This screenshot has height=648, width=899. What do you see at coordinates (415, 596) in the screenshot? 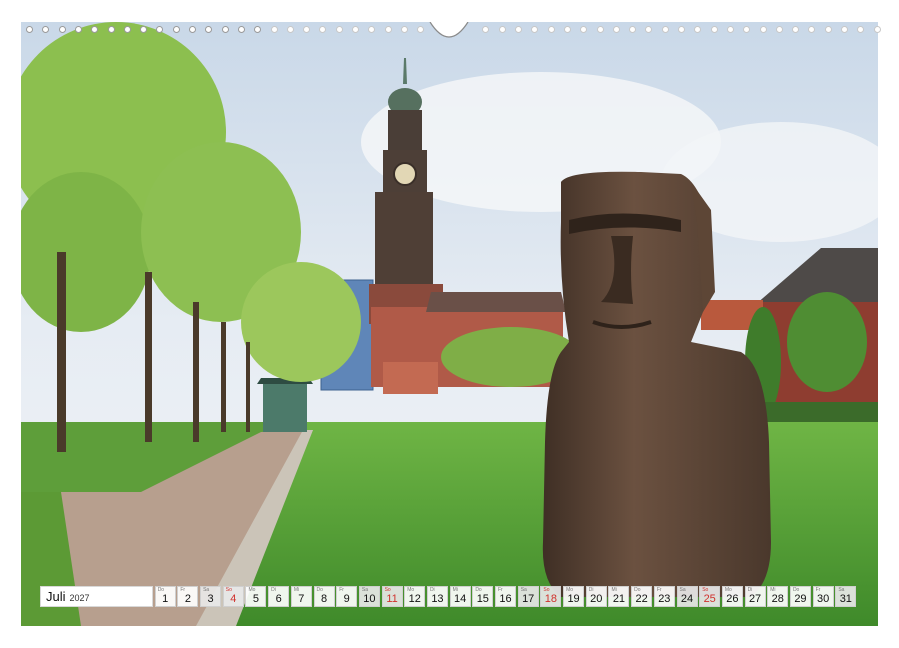
I see `day-cell: Mo 12` at bounding box center [415, 596].